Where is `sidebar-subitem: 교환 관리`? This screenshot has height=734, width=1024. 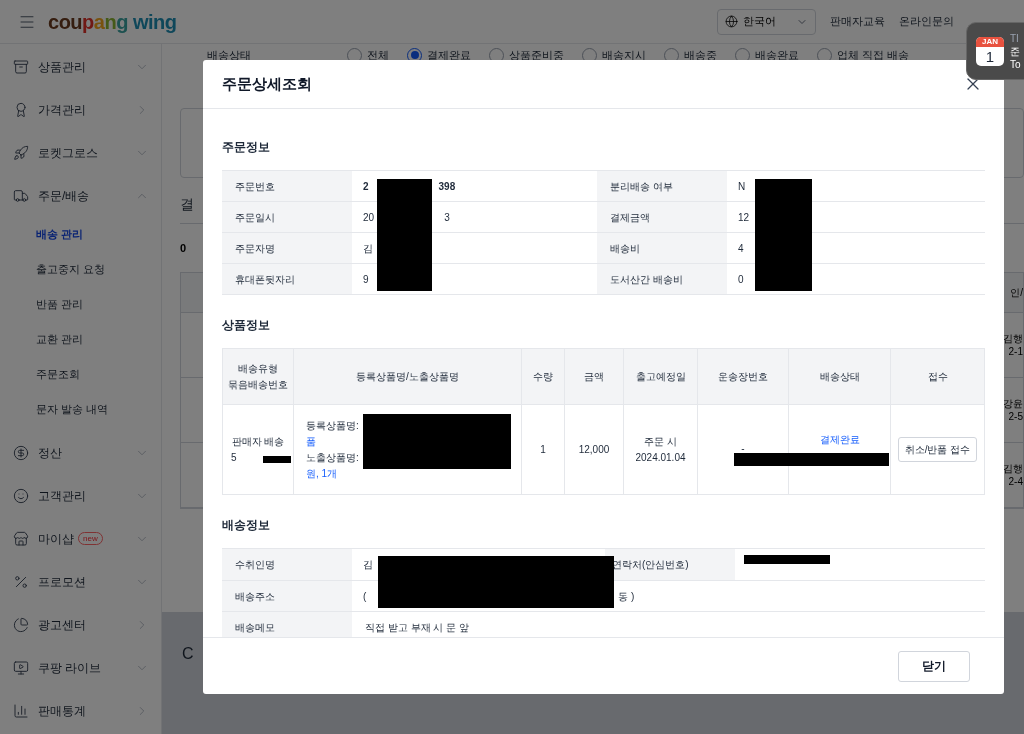 sidebar-subitem: 교환 관리 is located at coordinates (80, 339).